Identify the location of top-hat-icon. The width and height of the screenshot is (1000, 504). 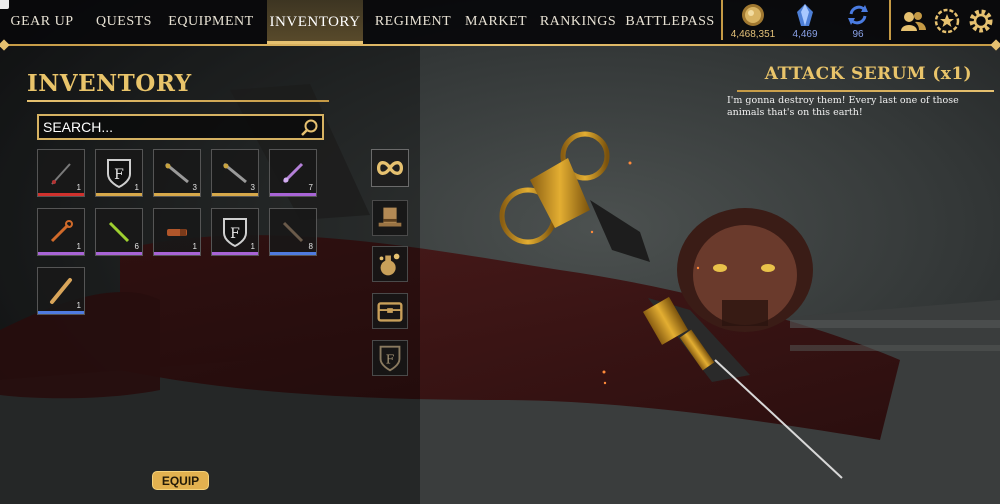
(390, 217).